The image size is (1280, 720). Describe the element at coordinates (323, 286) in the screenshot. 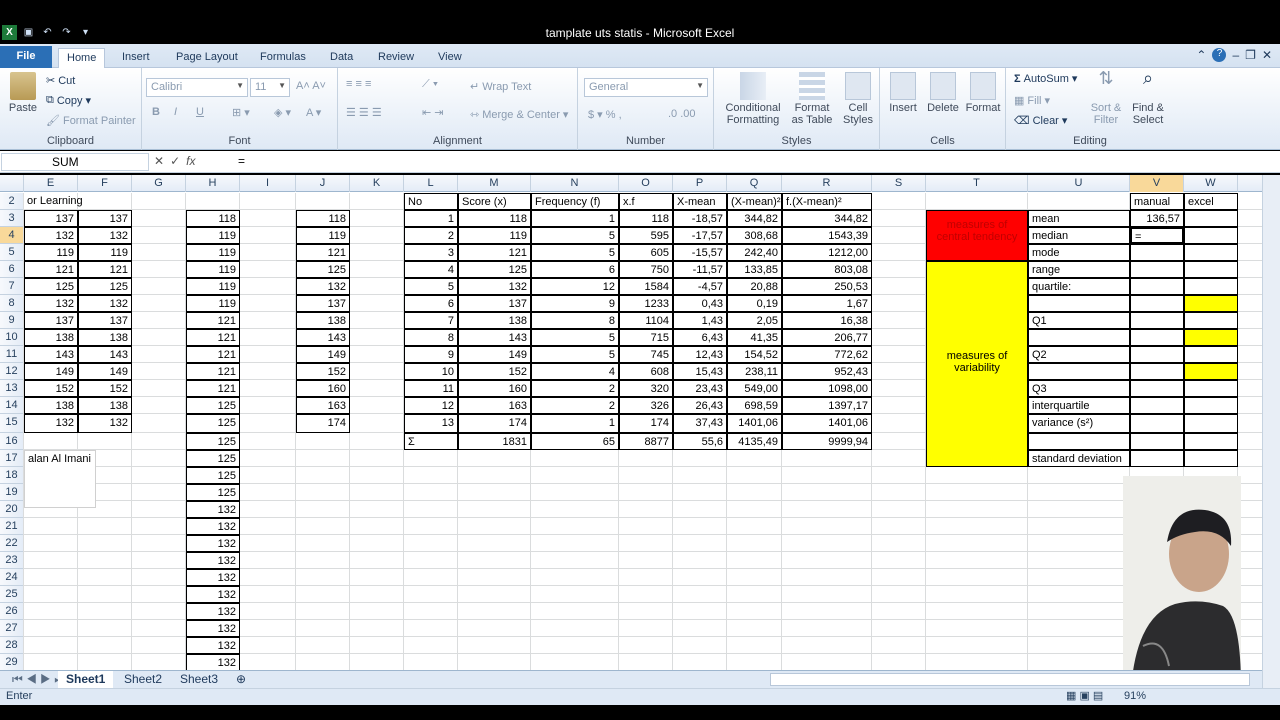

I see `cell-j7: 132` at that location.